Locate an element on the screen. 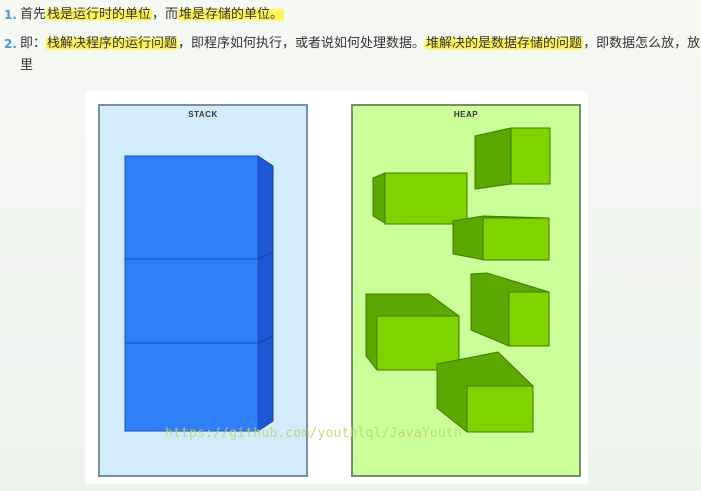 The height and width of the screenshot is (491, 701). highlighted-text: 堆是存储的单位。 is located at coordinates (231, 14).